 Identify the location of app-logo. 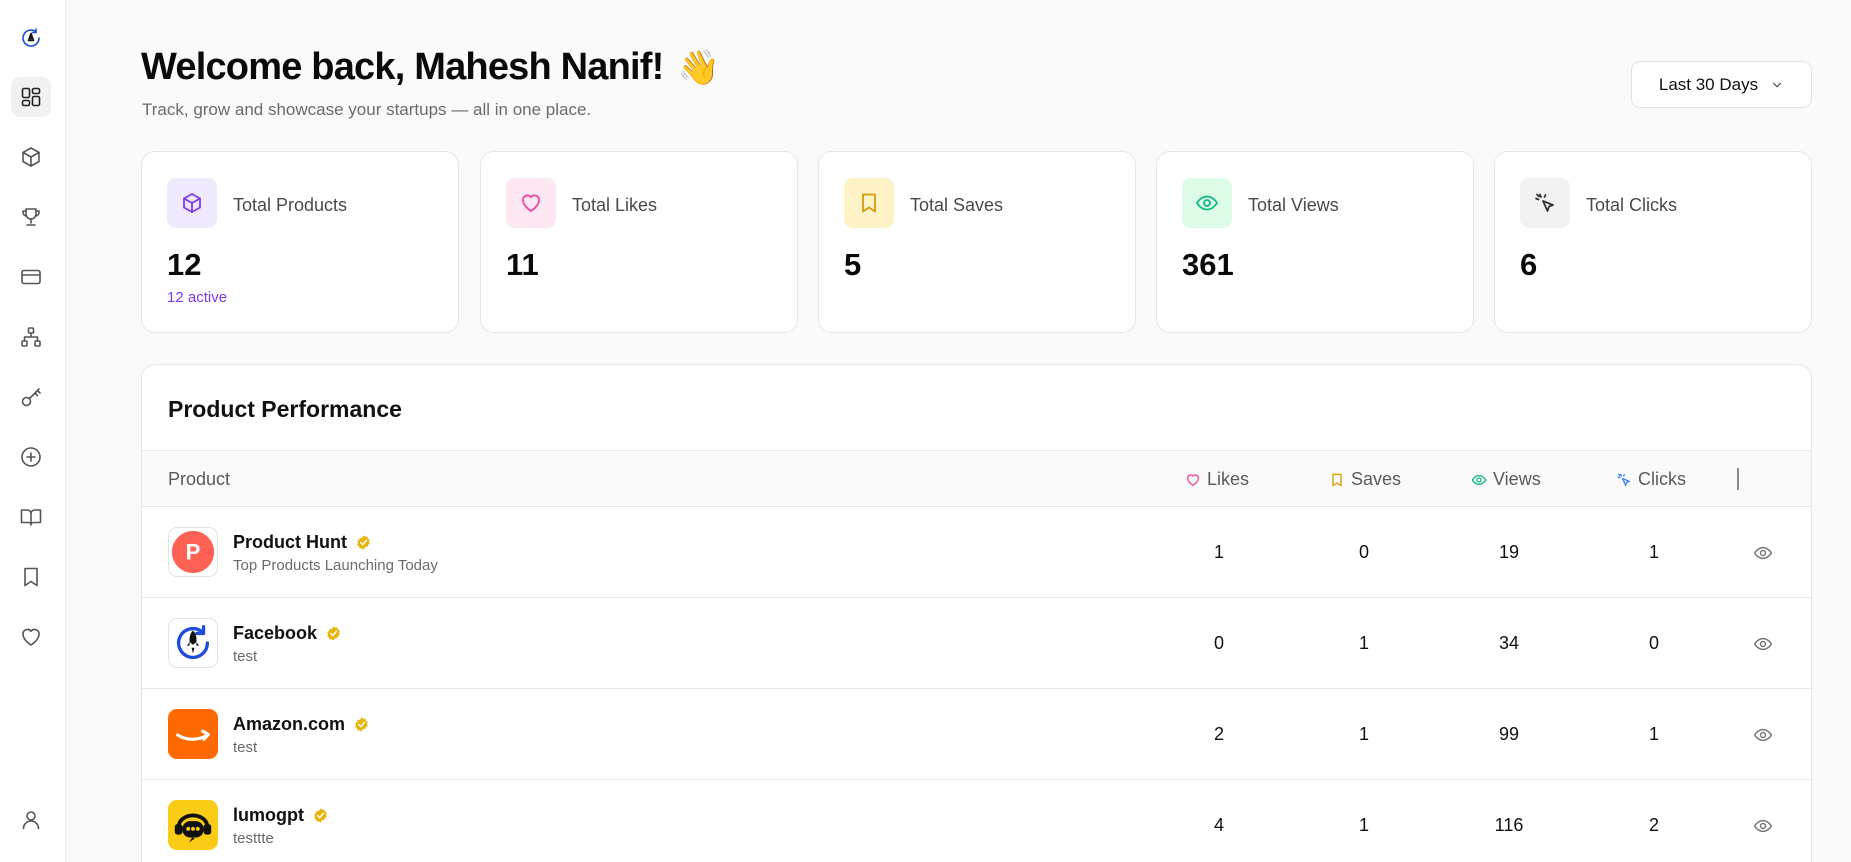
(31, 38).